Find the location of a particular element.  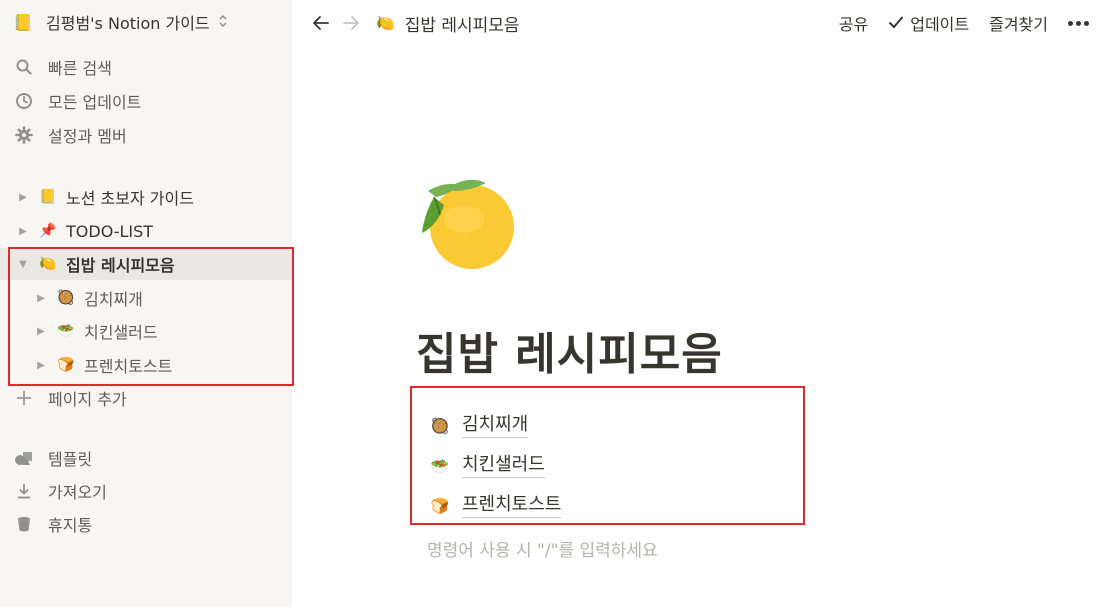

import-button: 가져오기 is located at coordinates (146, 491).